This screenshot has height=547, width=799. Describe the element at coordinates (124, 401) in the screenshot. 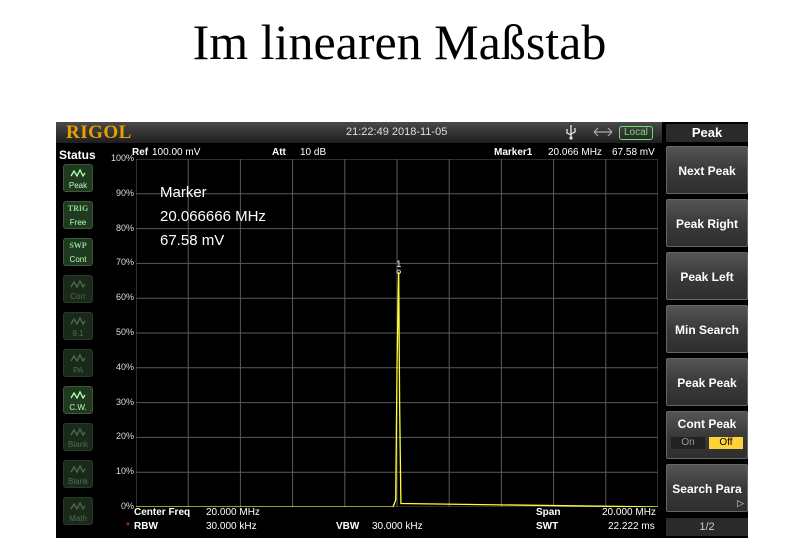

I see `y-tick-label: 30%` at that location.